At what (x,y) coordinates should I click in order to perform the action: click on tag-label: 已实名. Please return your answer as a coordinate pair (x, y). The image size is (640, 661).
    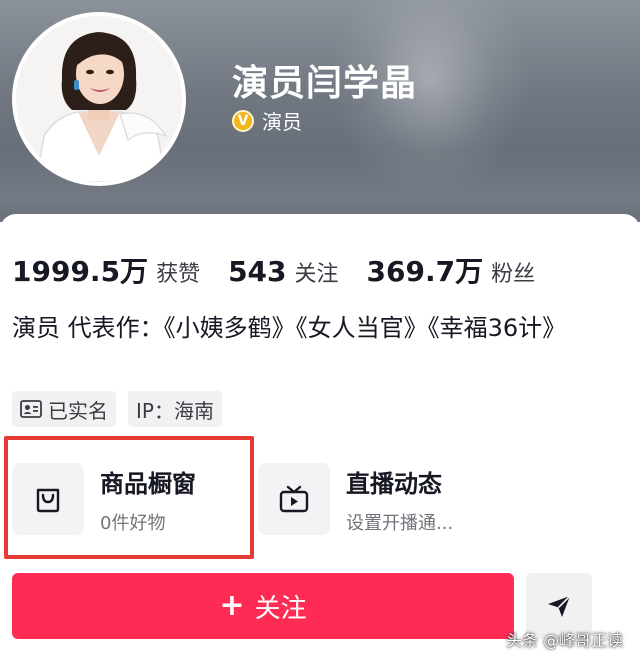
    Looking at the image, I should click on (78, 410).